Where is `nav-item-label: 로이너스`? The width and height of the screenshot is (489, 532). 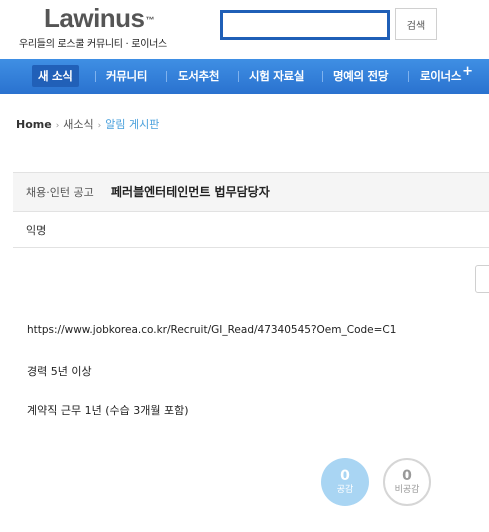 nav-item-label: 로이너스 is located at coordinates (441, 76).